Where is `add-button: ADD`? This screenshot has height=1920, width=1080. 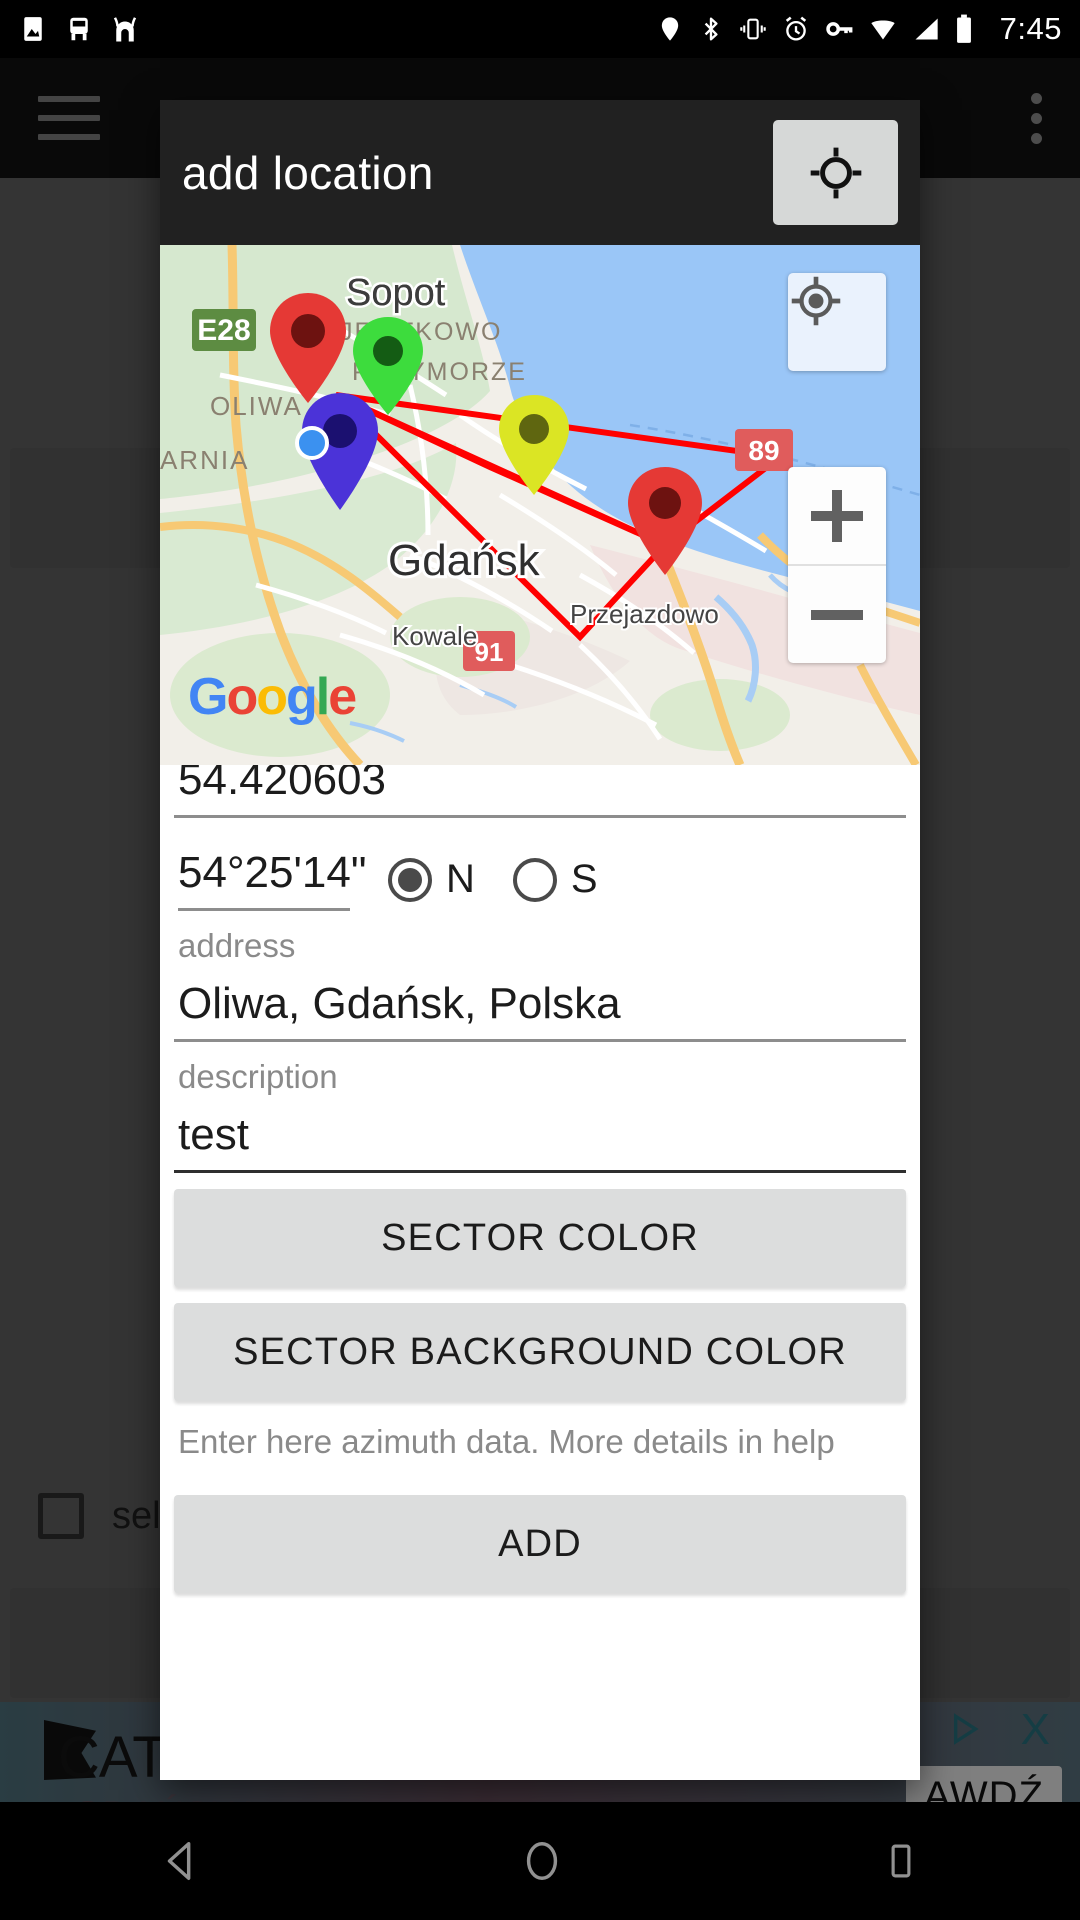
add-button: ADD is located at coordinates (540, 1544).